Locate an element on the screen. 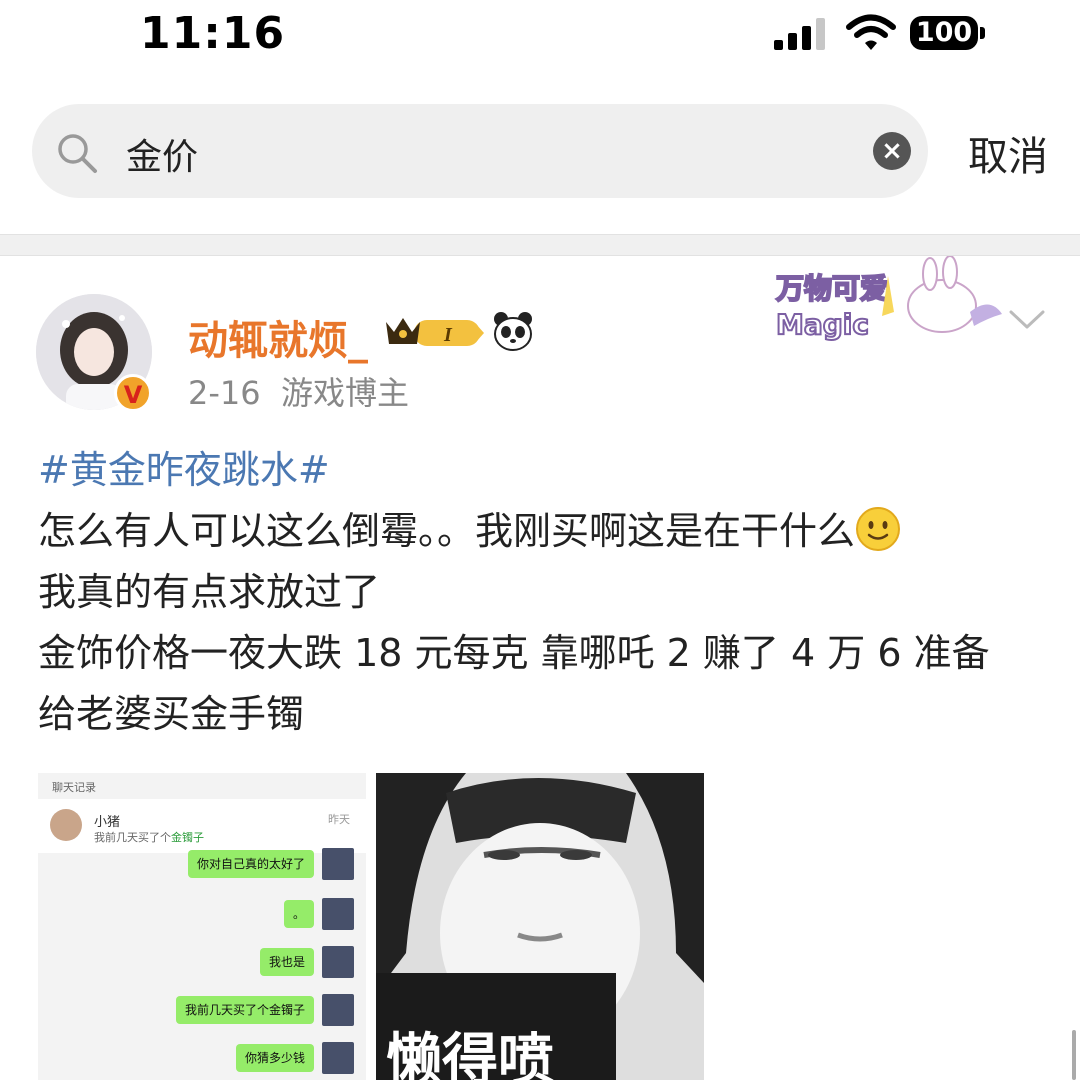 Image resolution: width=1080 pixels, height=1080 pixels. wifi-icon is located at coordinates (871, 32).